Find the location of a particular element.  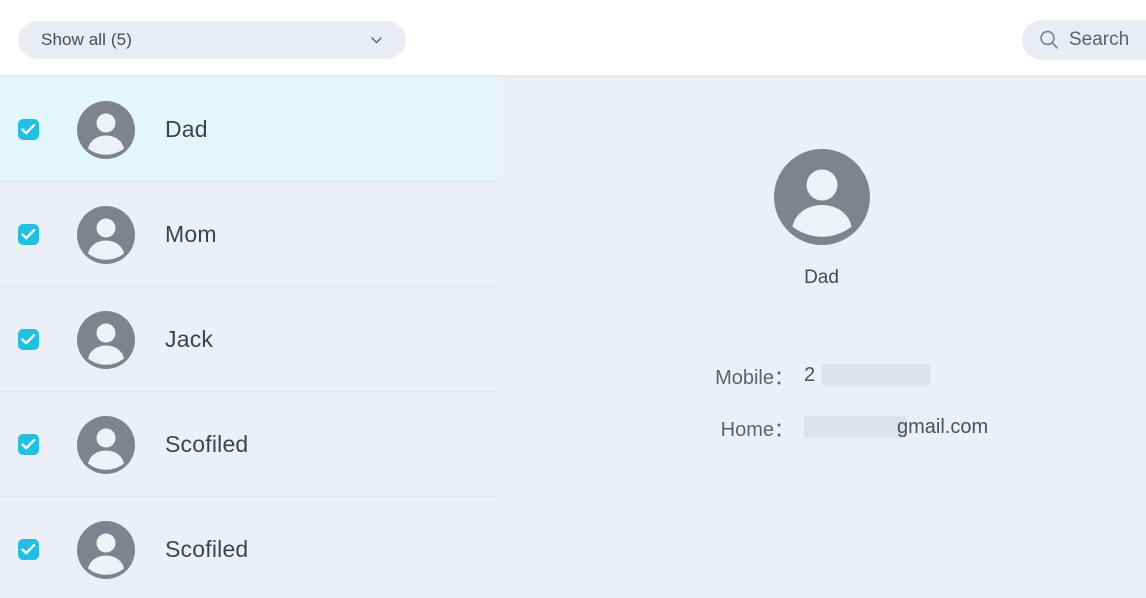

show-all-filter-dropdown: Show all (5) is located at coordinates (212, 40).